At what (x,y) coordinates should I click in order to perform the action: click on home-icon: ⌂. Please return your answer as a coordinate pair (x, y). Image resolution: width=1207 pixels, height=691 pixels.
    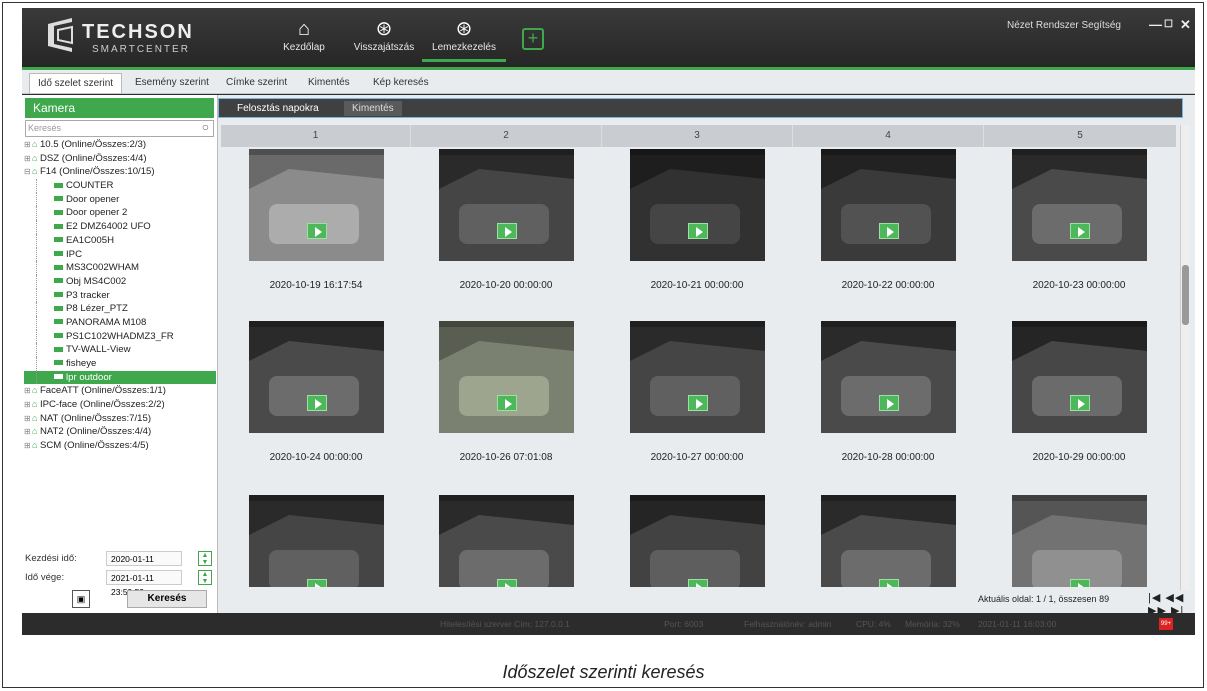
    Looking at the image, I should click on (304, 29).